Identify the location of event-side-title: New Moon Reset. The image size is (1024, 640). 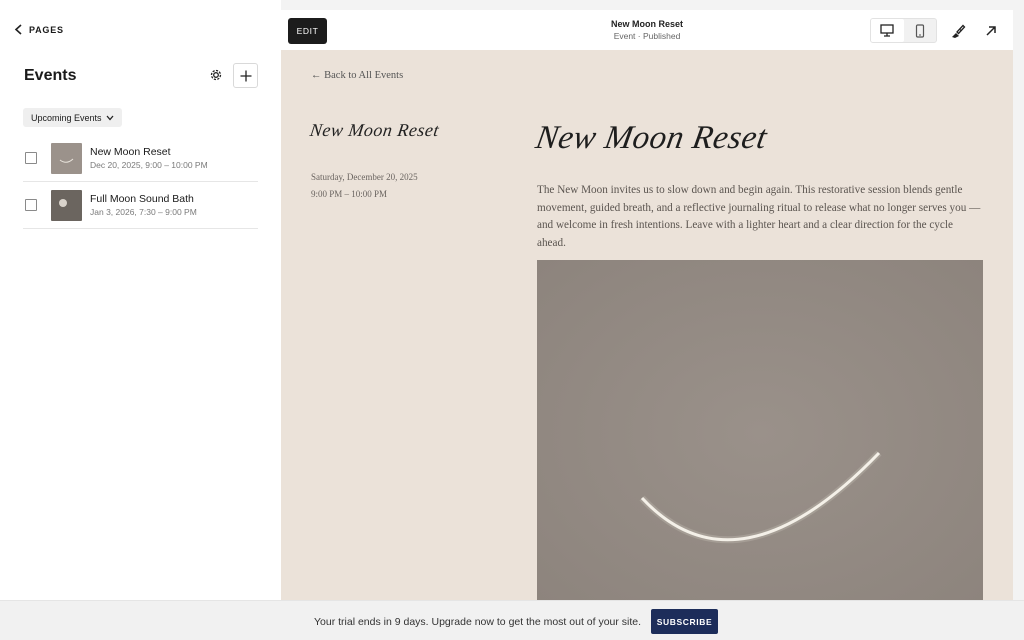
(374, 130).